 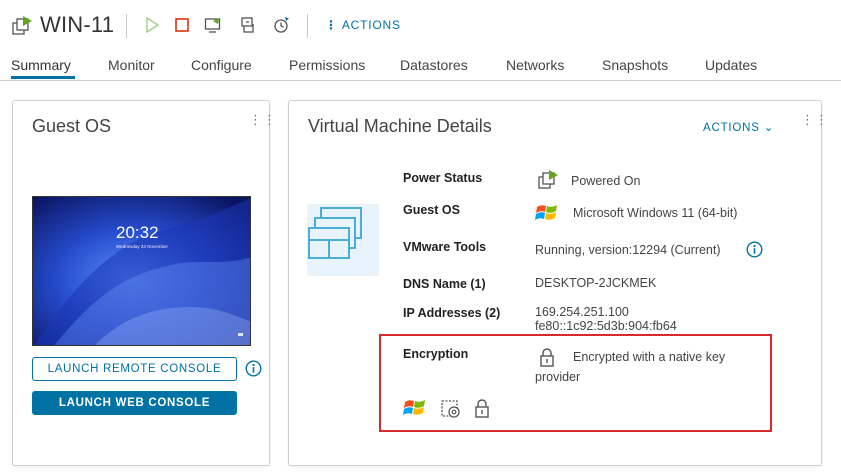 I want to click on dns-name-label: DNS Name (1), so click(x=444, y=284).